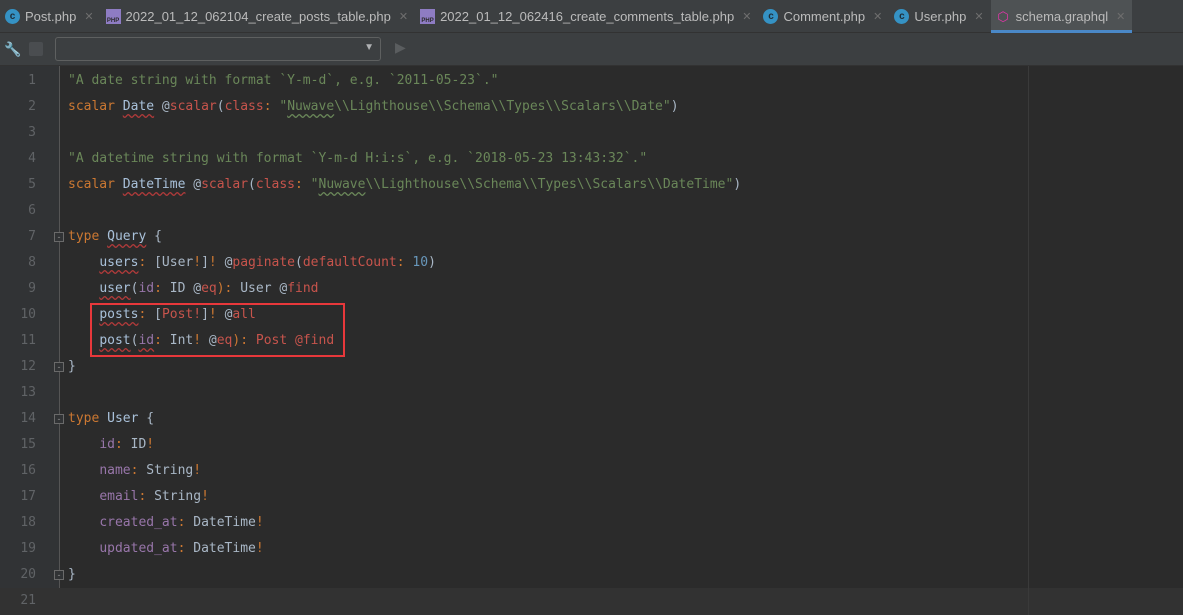  What do you see at coordinates (138, 106) in the screenshot?
I see `code-token: Date` at bounding box center [138, 106].